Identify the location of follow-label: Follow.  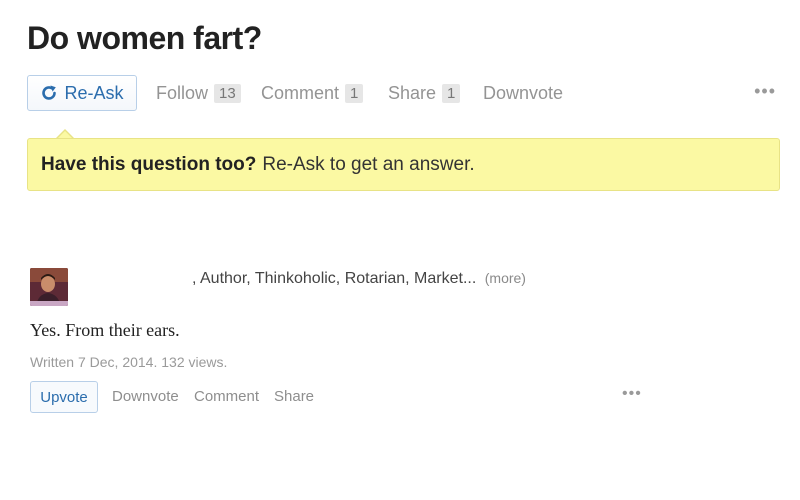
(182, 93).